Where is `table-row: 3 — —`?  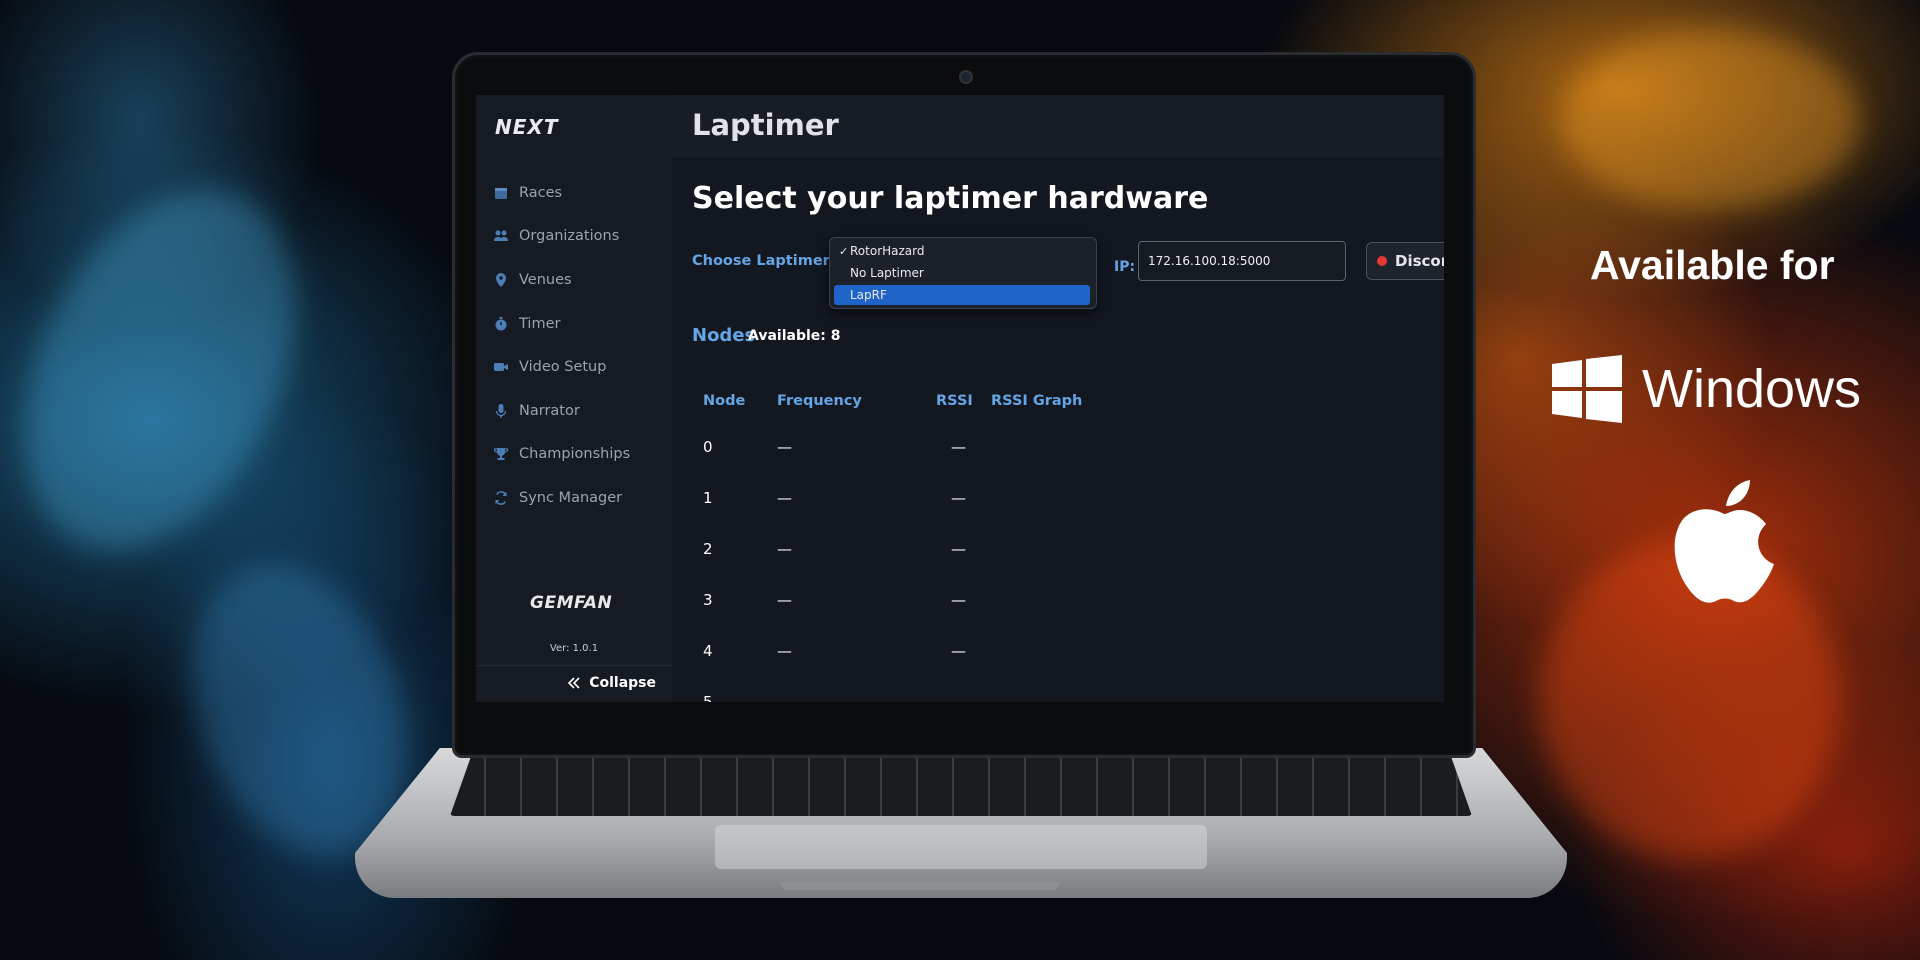
table-row: 3 — — is located at coordinates (834, 600).